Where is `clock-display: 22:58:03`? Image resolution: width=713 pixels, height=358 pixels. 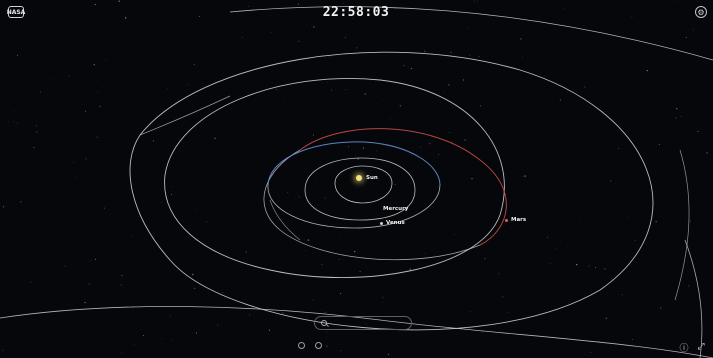 clock-display: 22:58:03 is located at coordinates (356, 12).